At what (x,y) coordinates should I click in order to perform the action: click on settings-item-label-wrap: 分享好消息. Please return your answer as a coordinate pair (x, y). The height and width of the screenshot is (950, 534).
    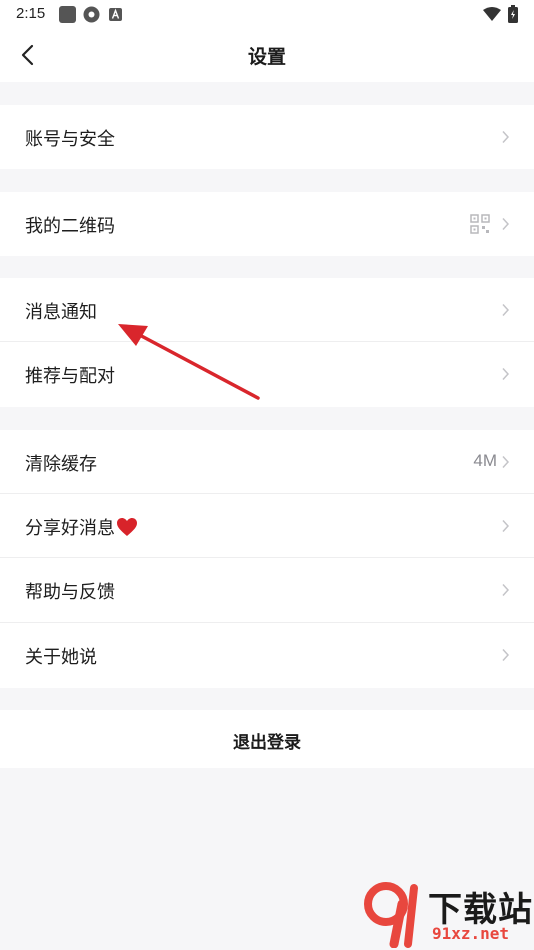
    Looking at the image, I should click on (81, 527).